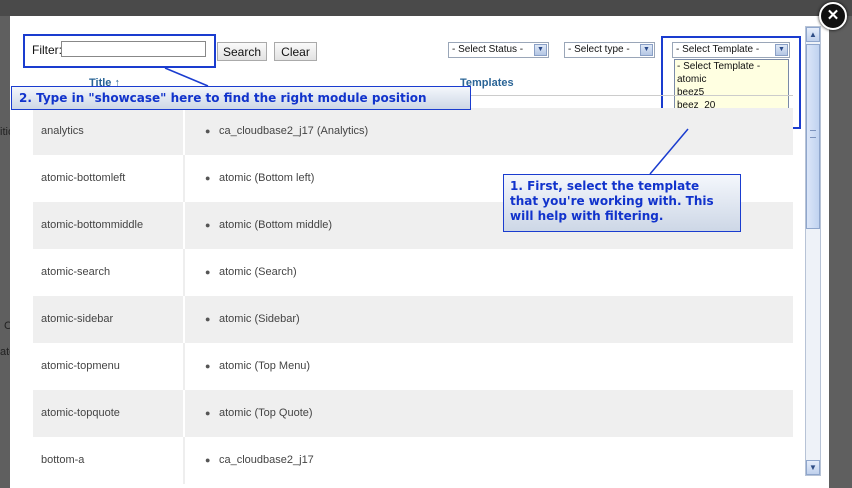  Describe the element at coordinates (833, 16) in the screenshot. I see `close-icon: ✕` at that location.